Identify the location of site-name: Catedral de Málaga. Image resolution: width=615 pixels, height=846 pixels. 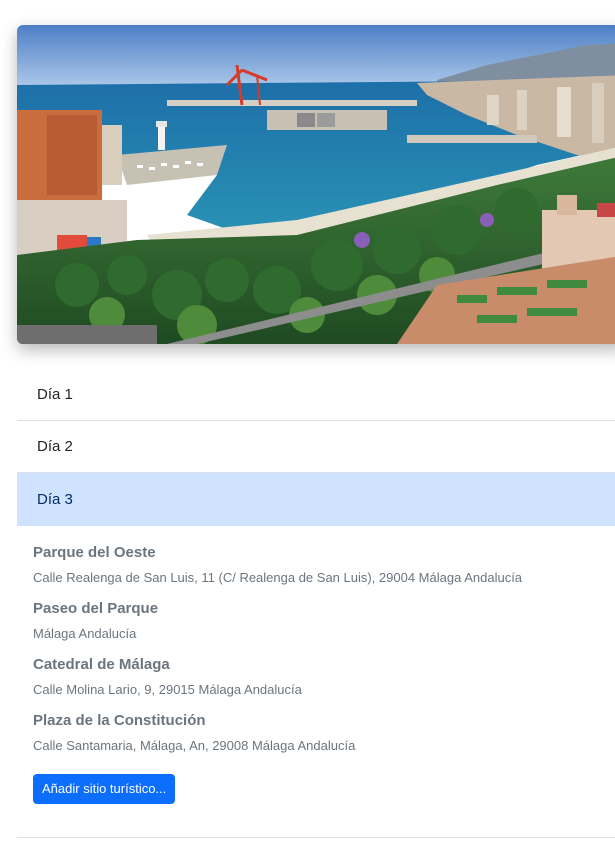
(101, 664).